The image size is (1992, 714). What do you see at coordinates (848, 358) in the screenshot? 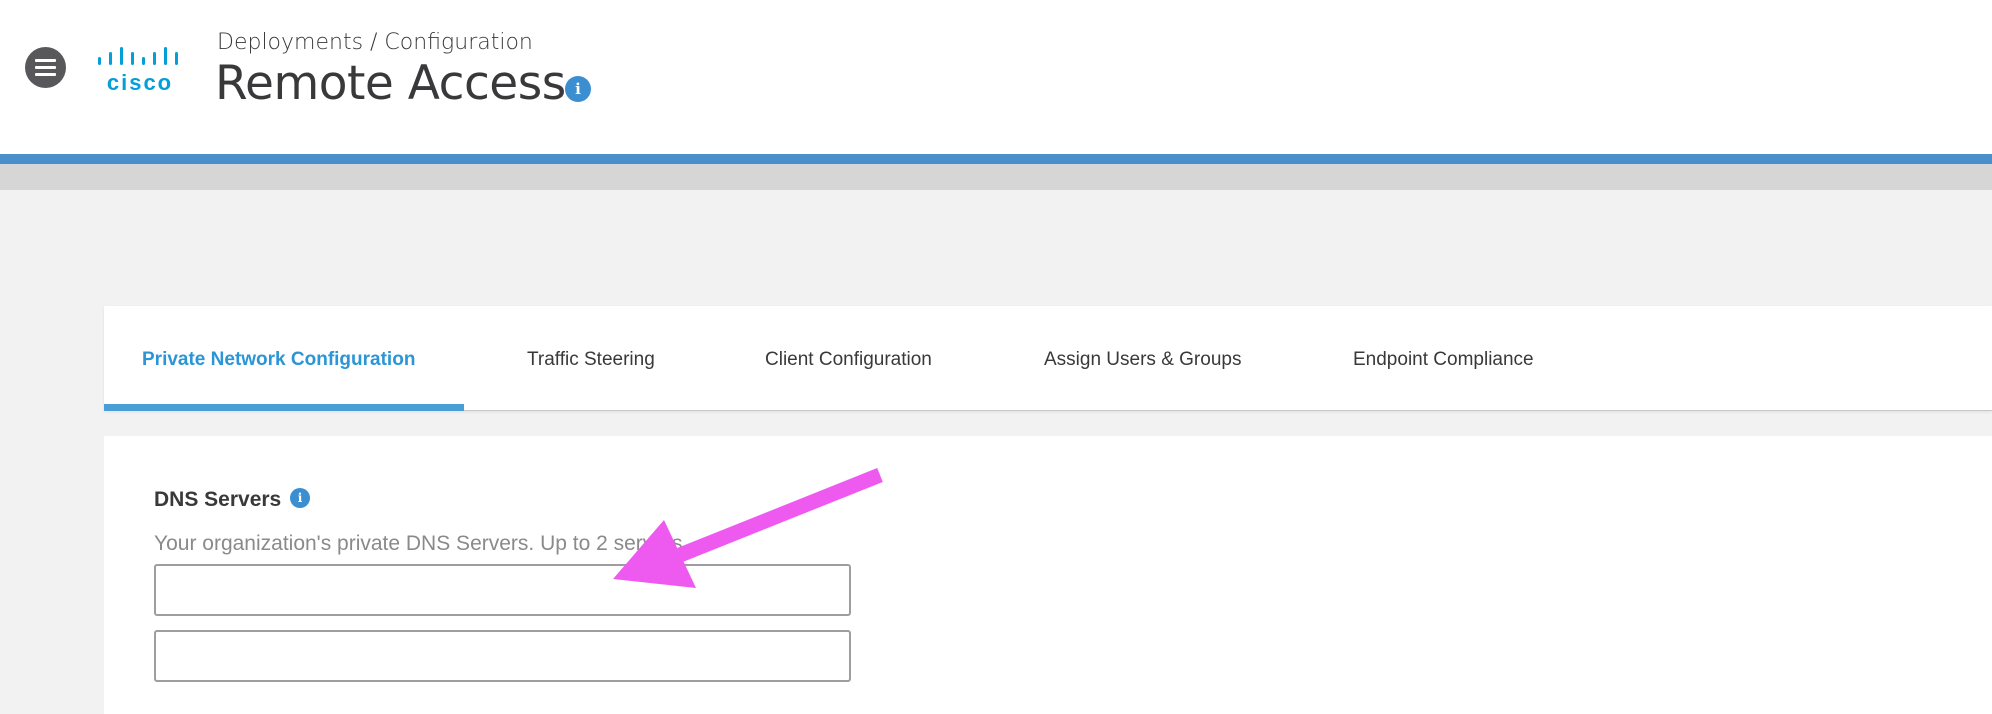
I see `tab-client-configuration: Client Configuration` at bounding box center [848, 358].